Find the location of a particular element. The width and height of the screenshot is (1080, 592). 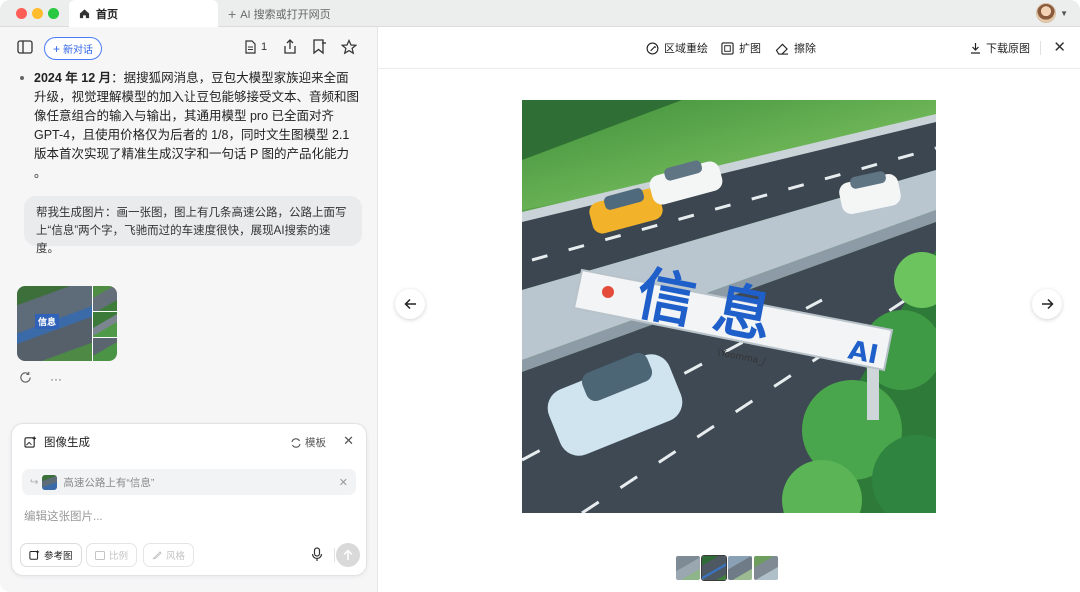

tab-home-label: 首页 is located at coordinates (107, 14).